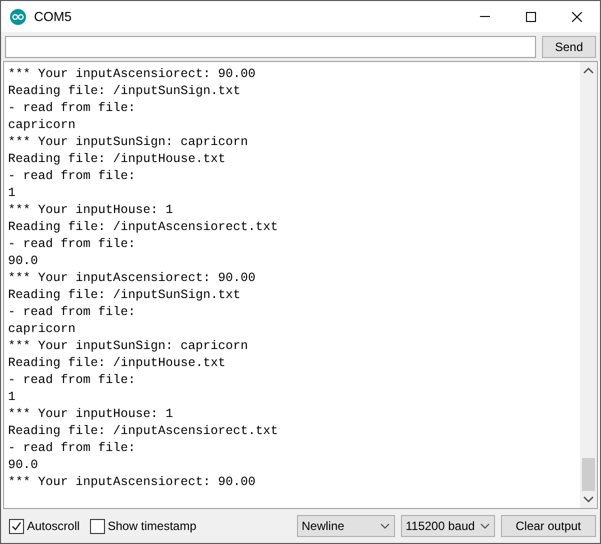 The image size is (601, 544). Describe the element at coordinates (531, 17) in the screenshot. I see `maximize-icon` at that location.